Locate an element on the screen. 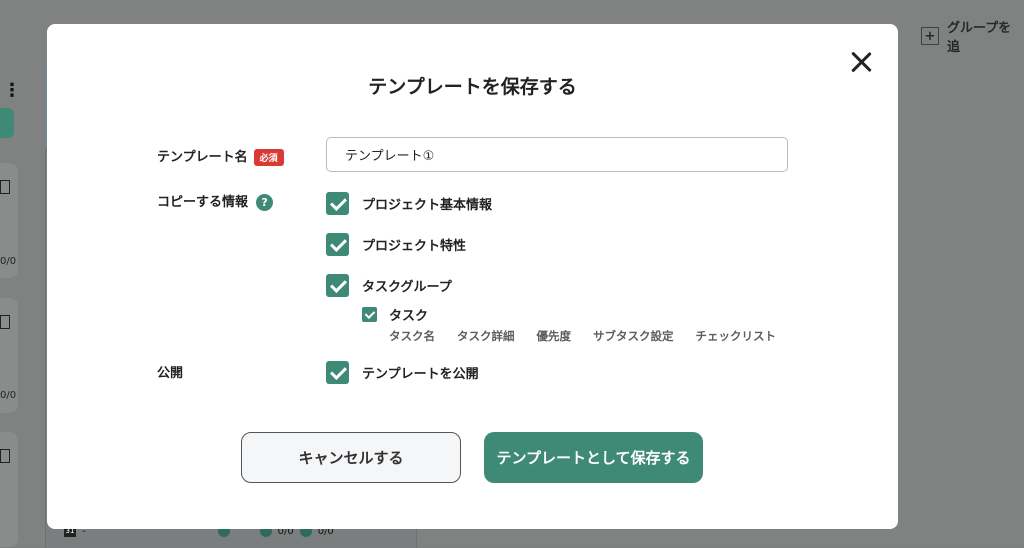 The height and width of the screenshot is (548, 1024). background-green-tab is located at coordinates (7, 123).